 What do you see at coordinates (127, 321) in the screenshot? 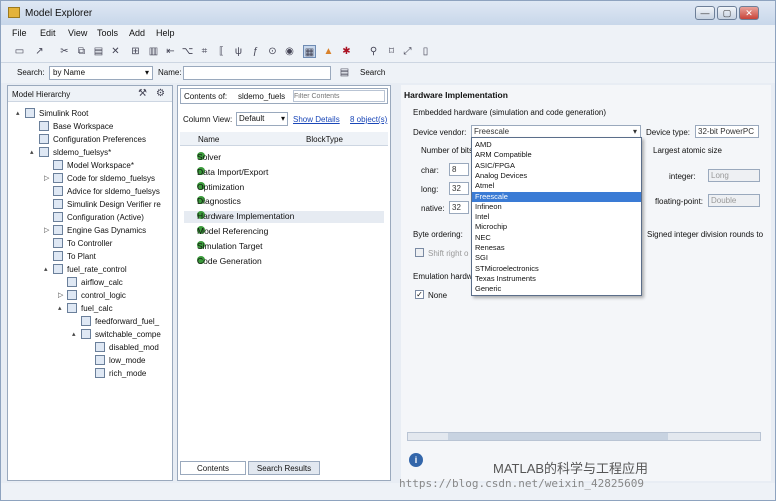
I see `tree-item: feedforward_fuel_` at bounding box center [127, 321].